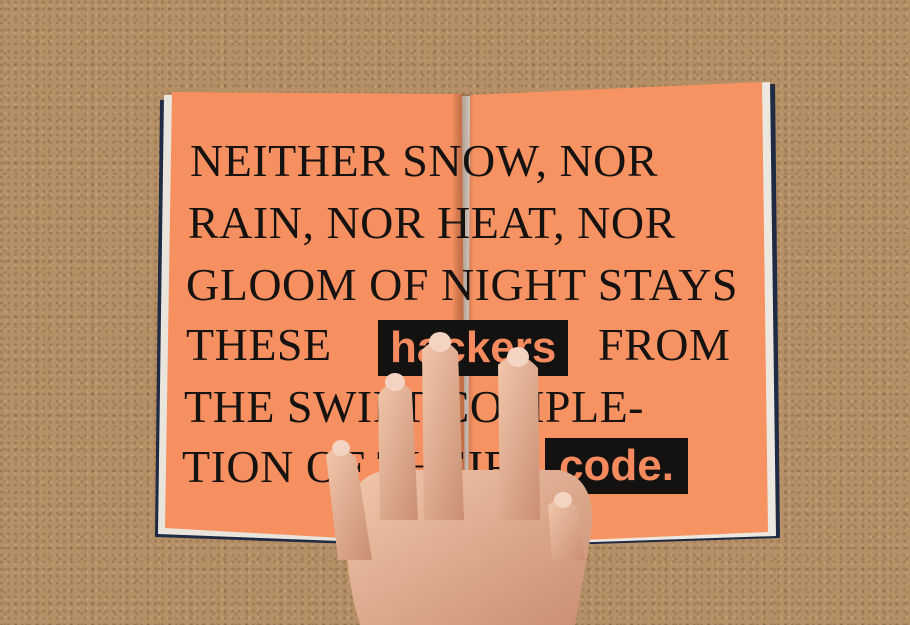 The width and height of the screenshot is (910, 625). Describe the element at coordinates (348, 466) in the screenshot. I see `zine-line-6: TION OF THEIR` at that location.